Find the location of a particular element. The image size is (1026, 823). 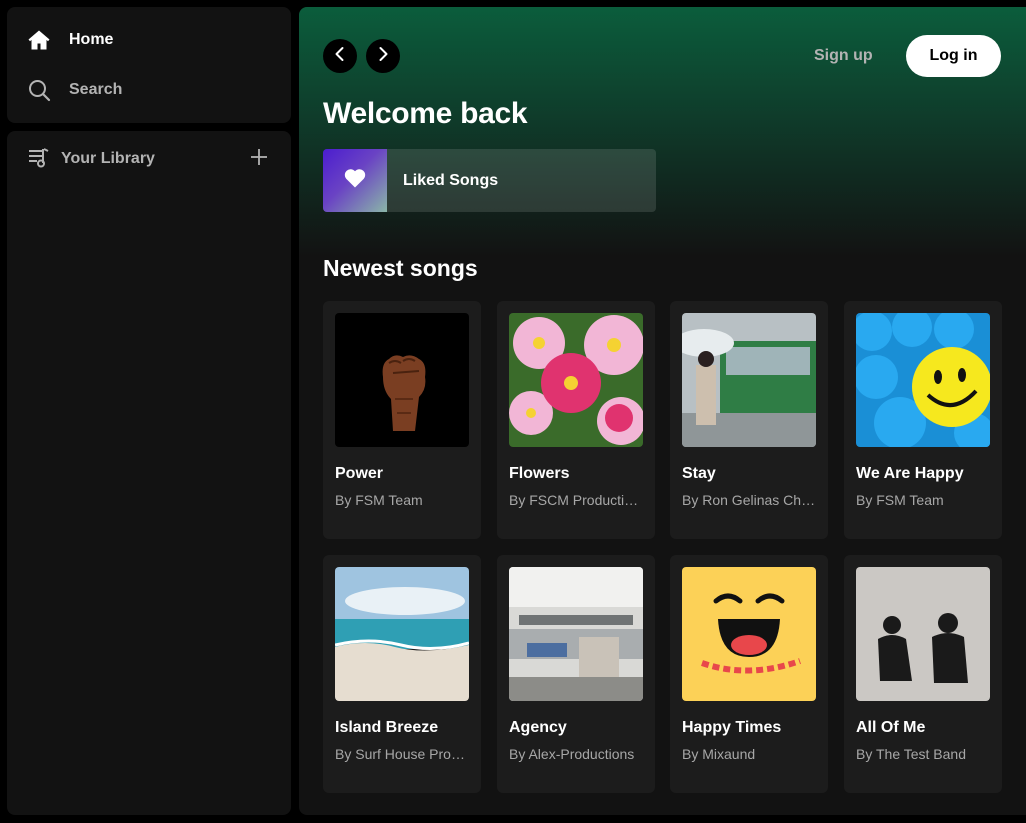

sidebar-item-label: Search is located at coordinates (96, 89).